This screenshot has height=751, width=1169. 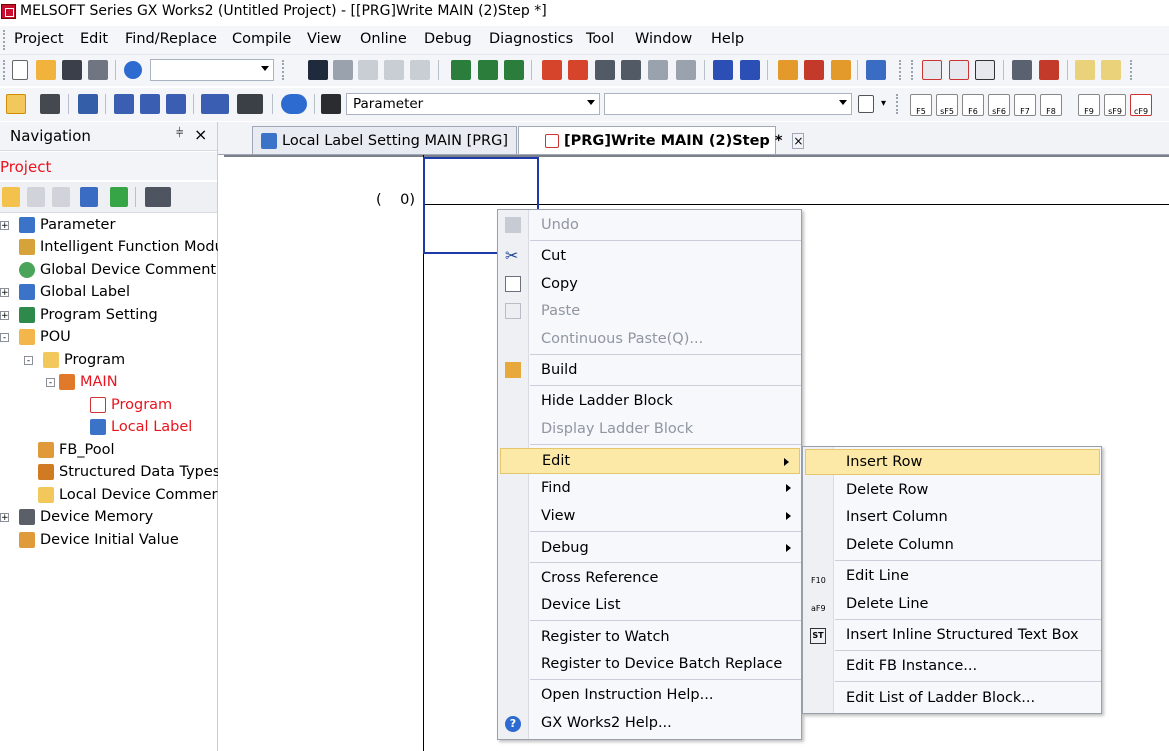 What do you see at coordinates (89, 197) in the screenshot?
I see `property-icon` at bounding box center [89, 197].